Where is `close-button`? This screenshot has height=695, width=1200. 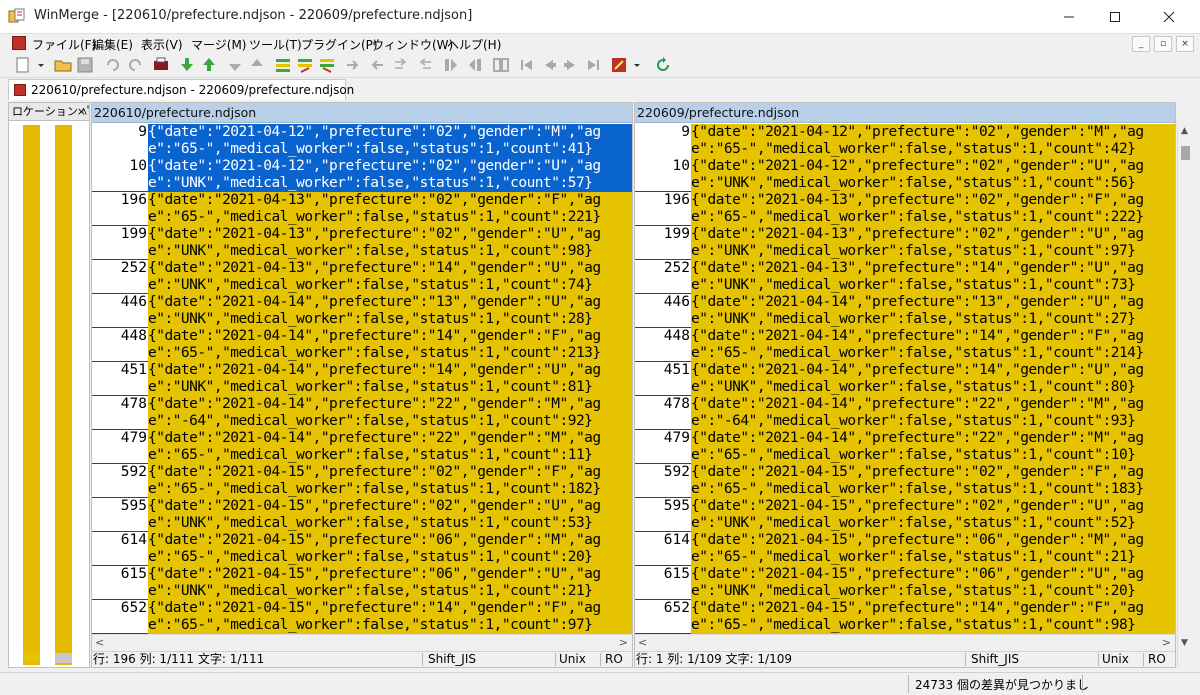 close-button is located at coordinates (1169, 17).